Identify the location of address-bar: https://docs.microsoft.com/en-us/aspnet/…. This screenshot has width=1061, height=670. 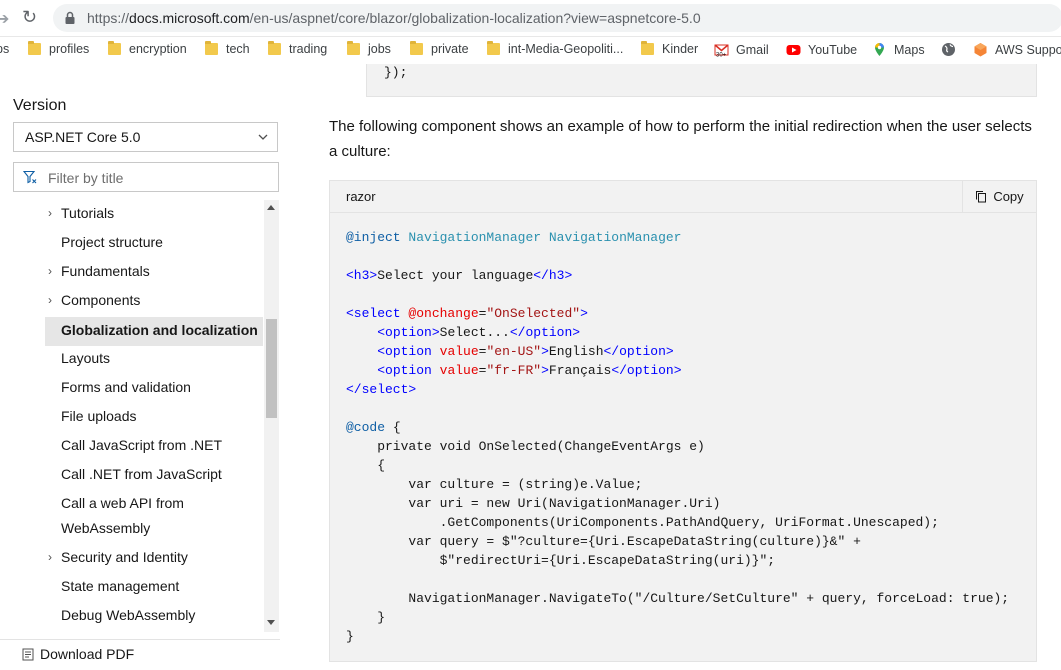
(557, 18).